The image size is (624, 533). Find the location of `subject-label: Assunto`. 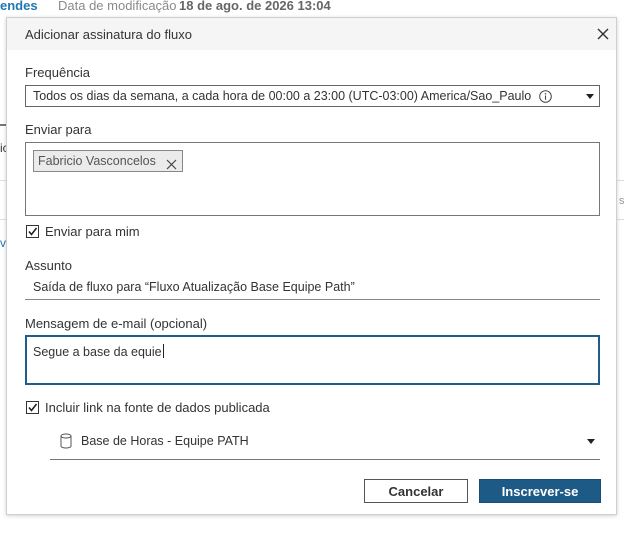

subject-label: Assunto is located at coordinates (48, 265).